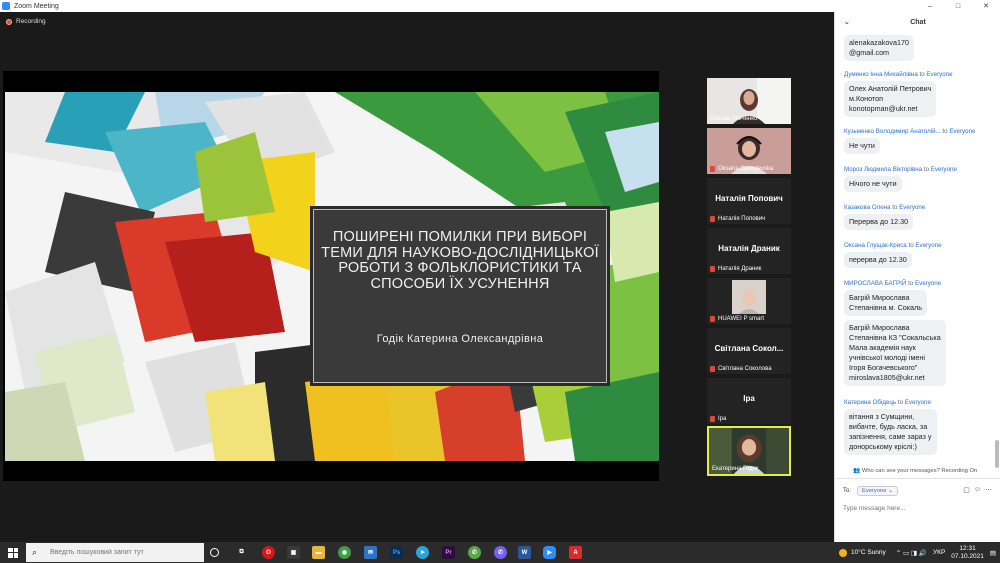  What do you see at coordinates (396, 552) in the screenshot?
I see `photoshop-icon: Ps` at bounding box center [396, 552].